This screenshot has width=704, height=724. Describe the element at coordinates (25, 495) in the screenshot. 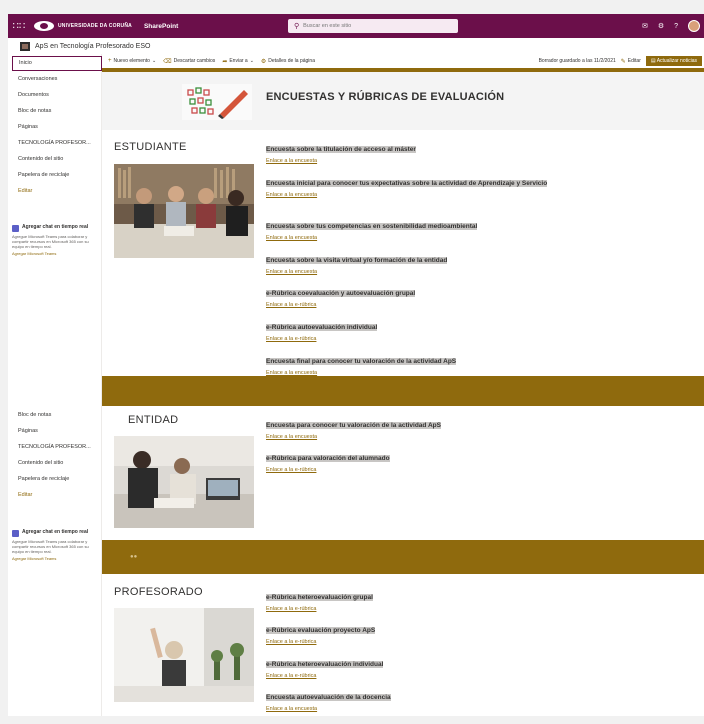

I see `nav-edit-link-2: Editar` at that location.